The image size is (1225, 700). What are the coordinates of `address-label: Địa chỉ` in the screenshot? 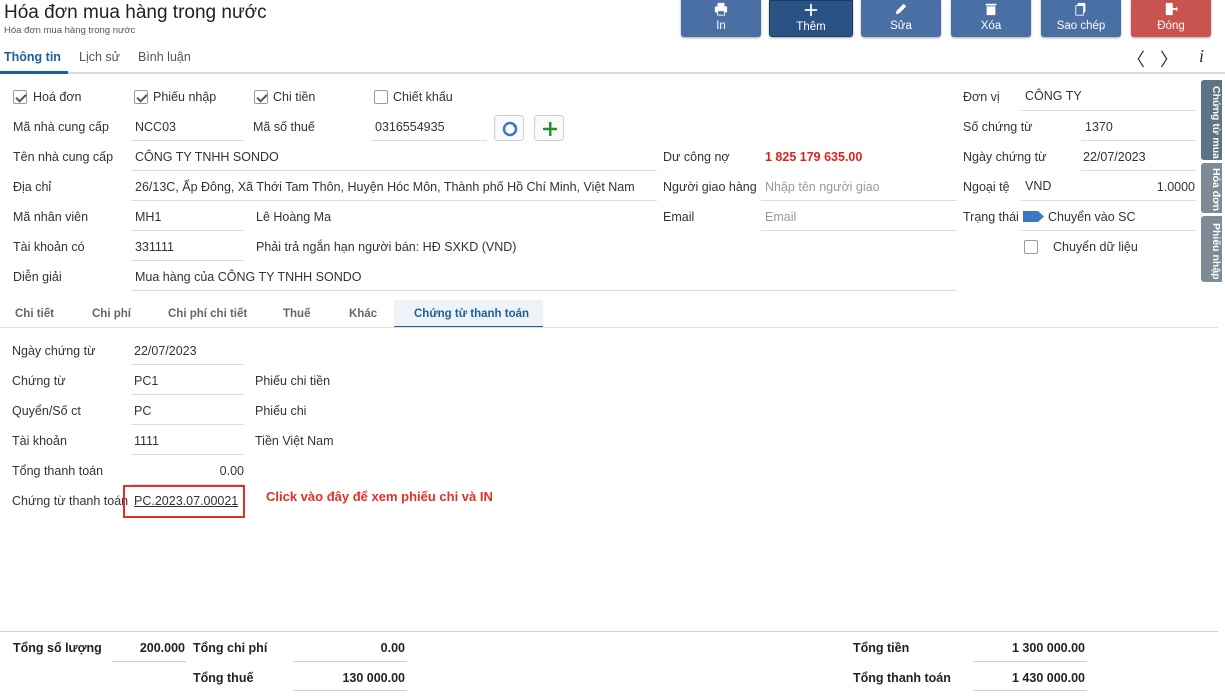 It's located at (32, 187).